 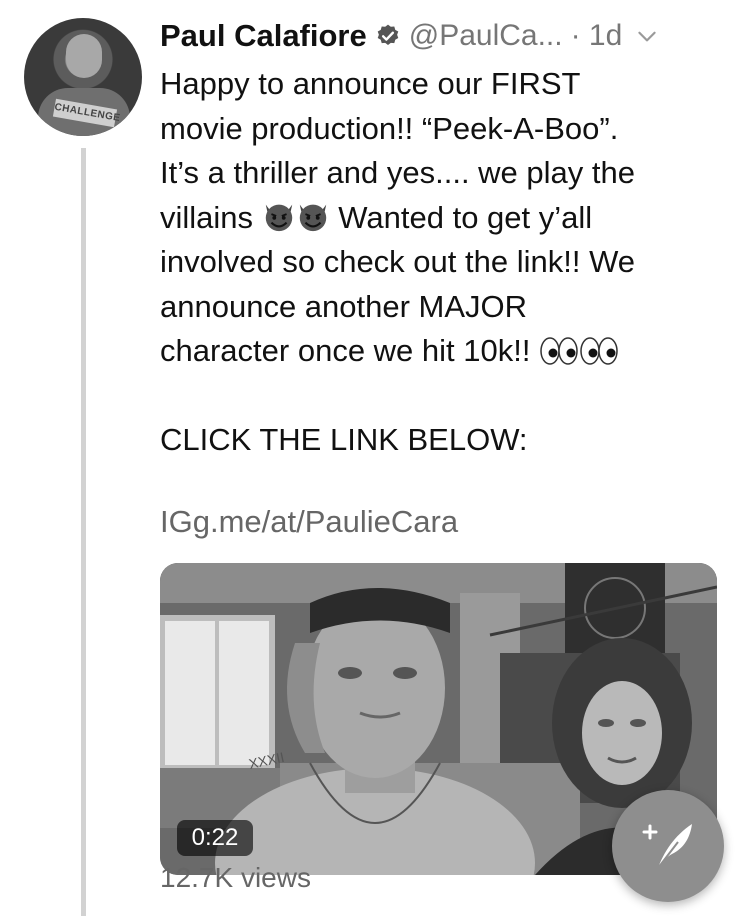 What do you see at coordinates (344, 439) in the screenshot?
I see `tweet-cta: CLICK THE LINK BELOW:` at bounding box center [344, 439].